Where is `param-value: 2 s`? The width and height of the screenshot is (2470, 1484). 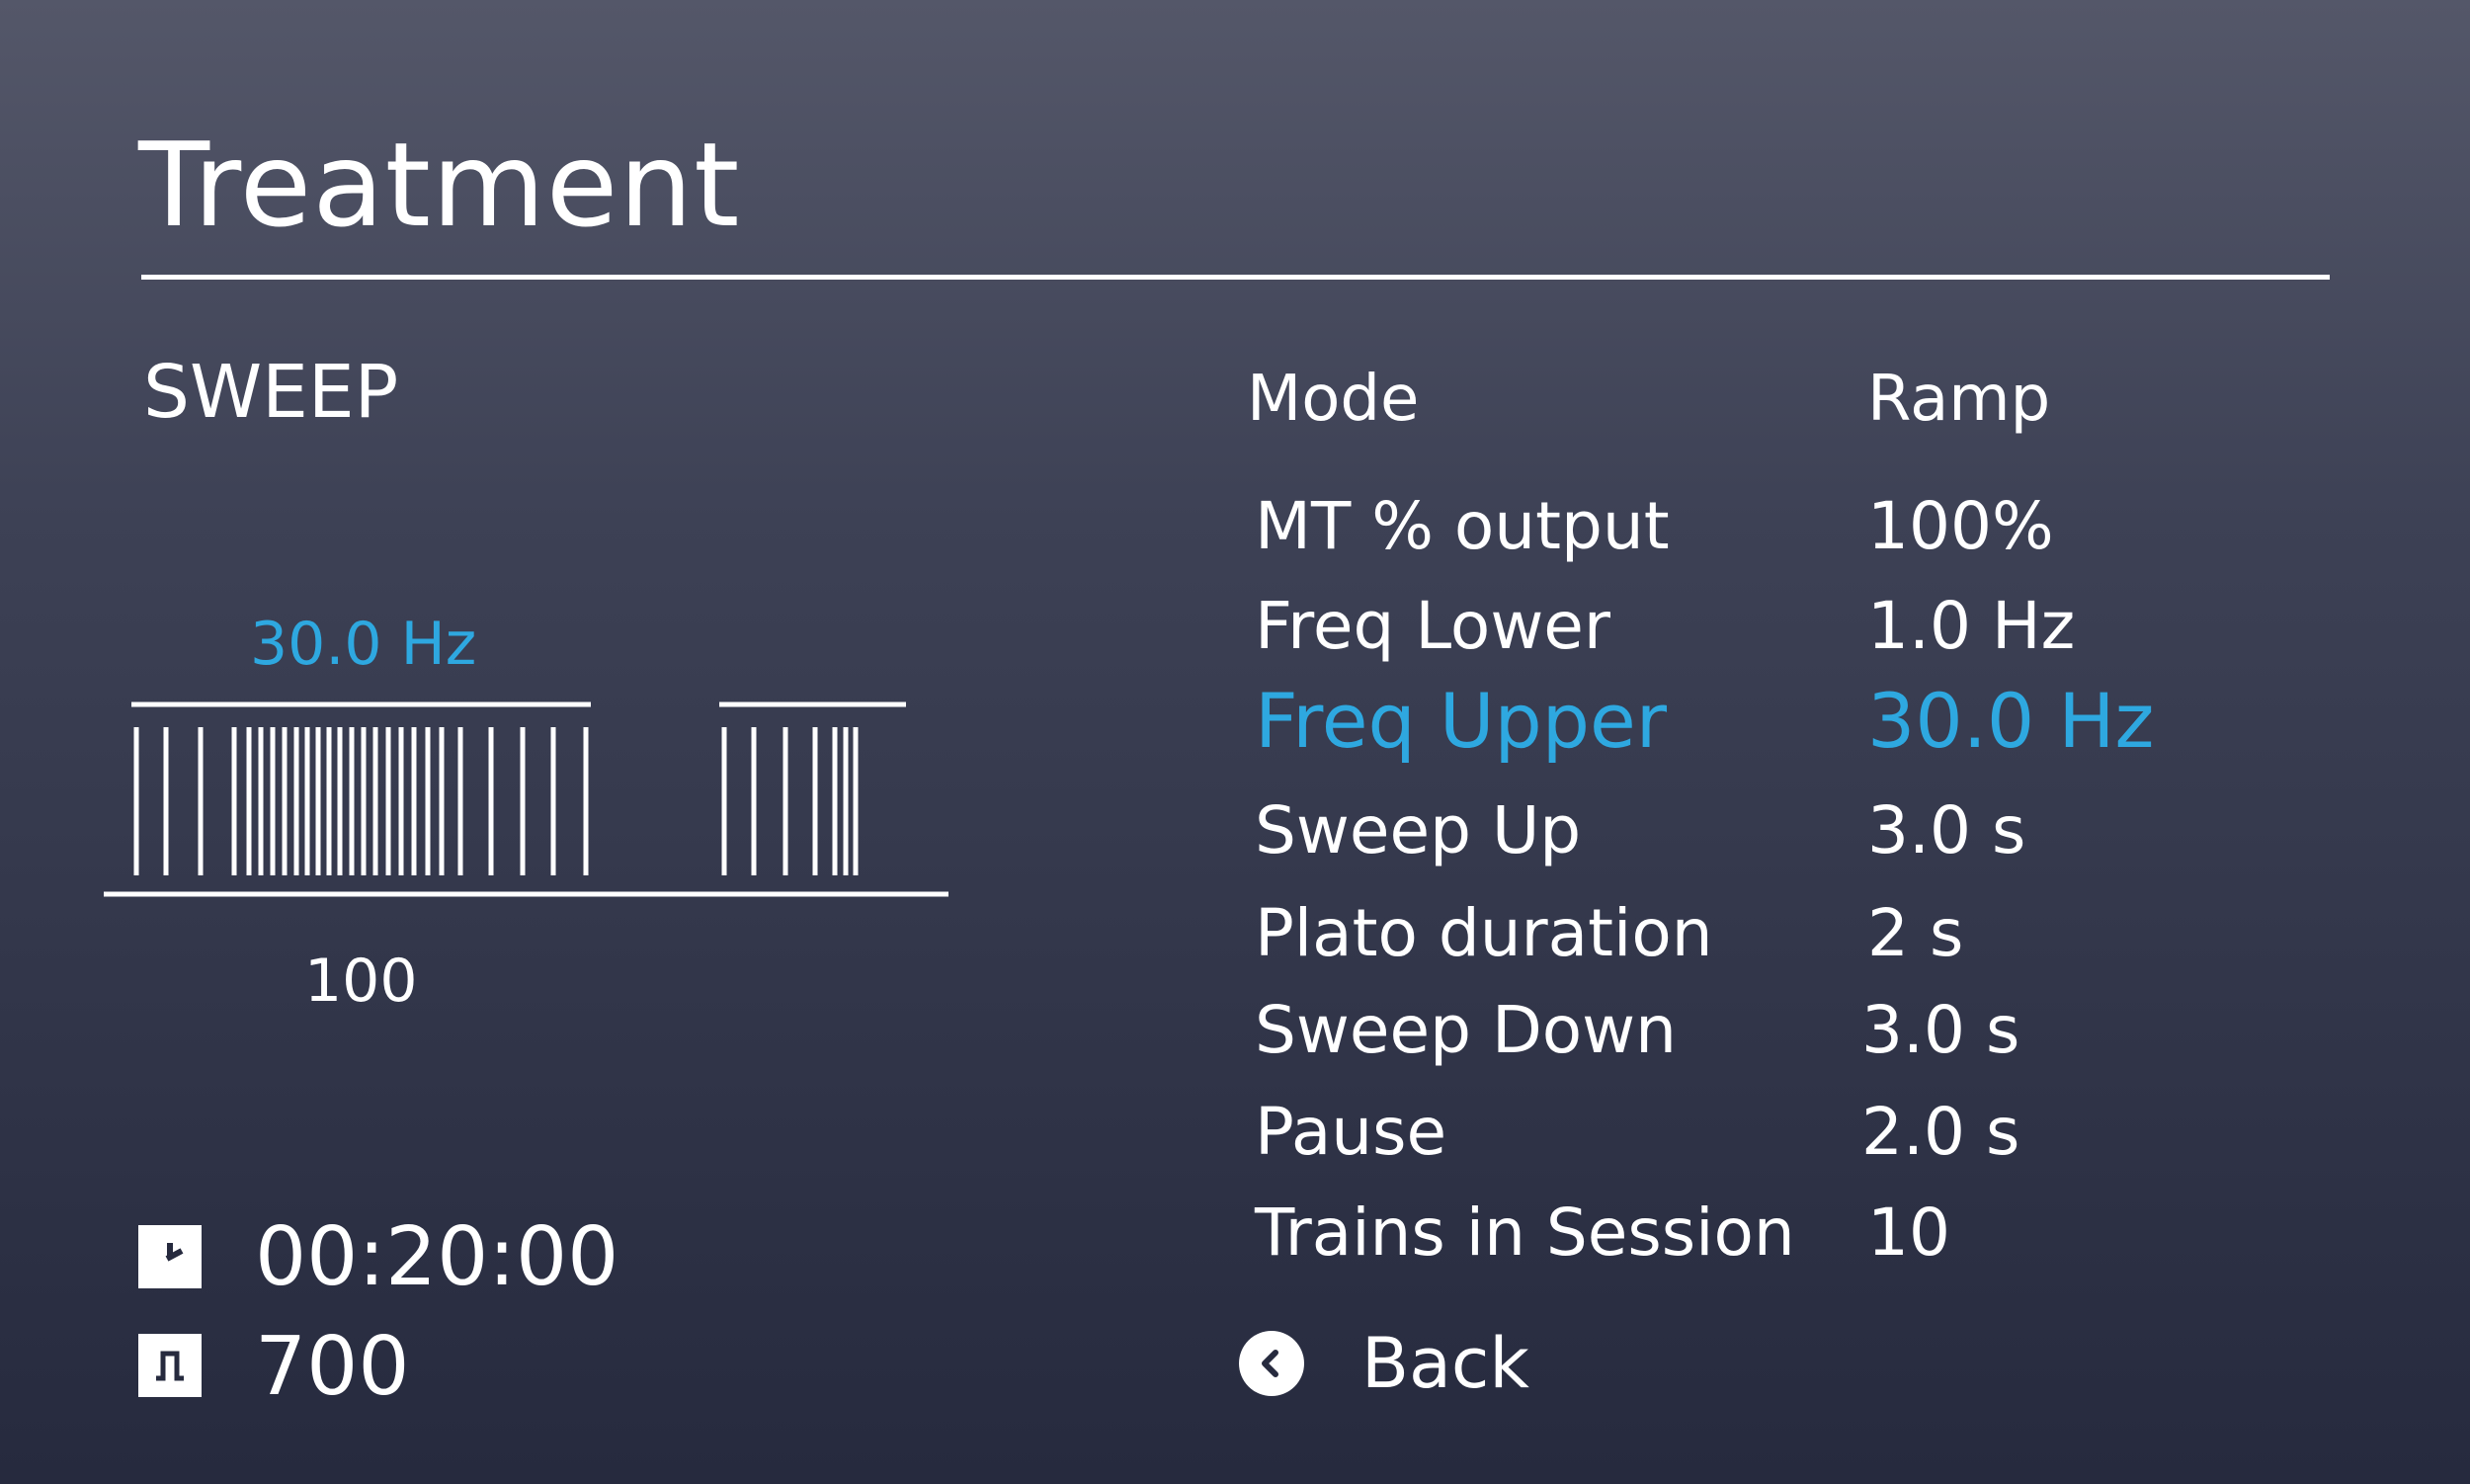 param-value: 2 s is located at coordinates (1915, 933).